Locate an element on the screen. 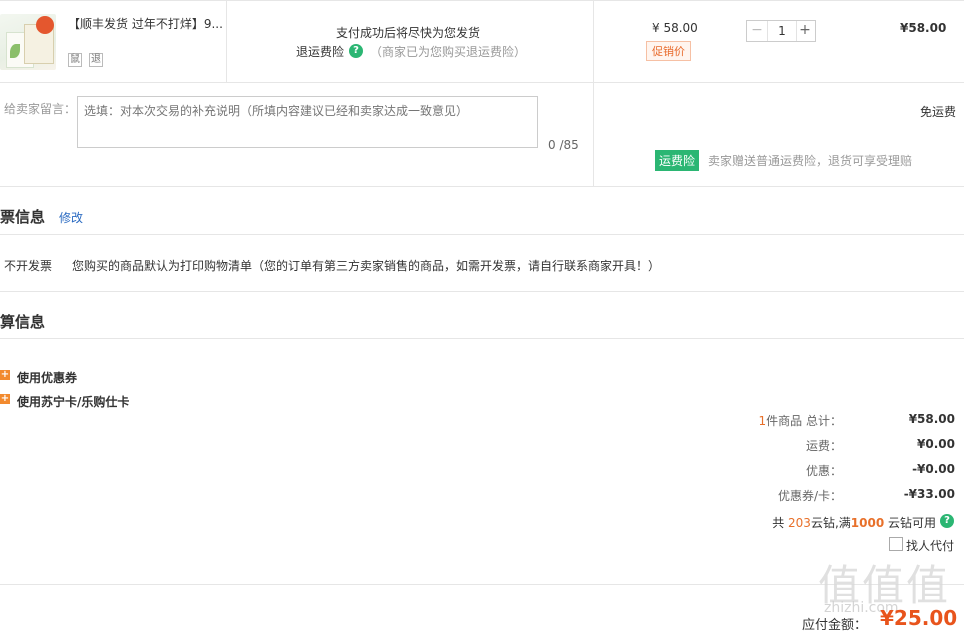  items-total-label: 1件商品 总计： is located at coordinates (800, 421).